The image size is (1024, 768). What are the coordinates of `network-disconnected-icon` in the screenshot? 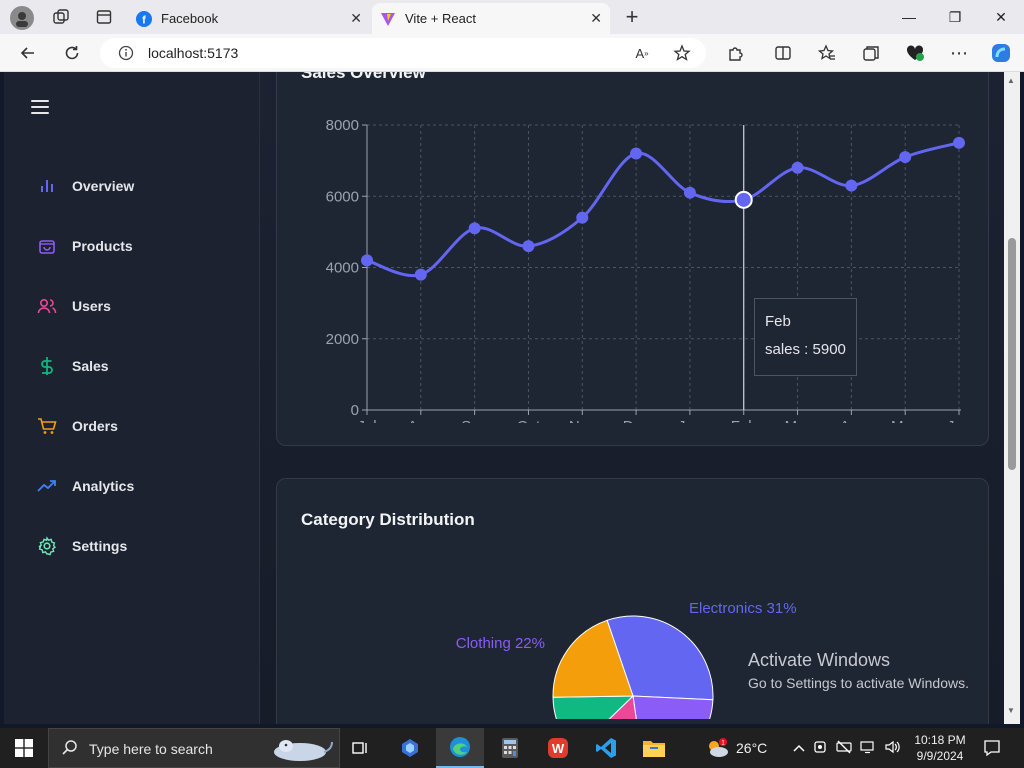 It's located at (844, 748).